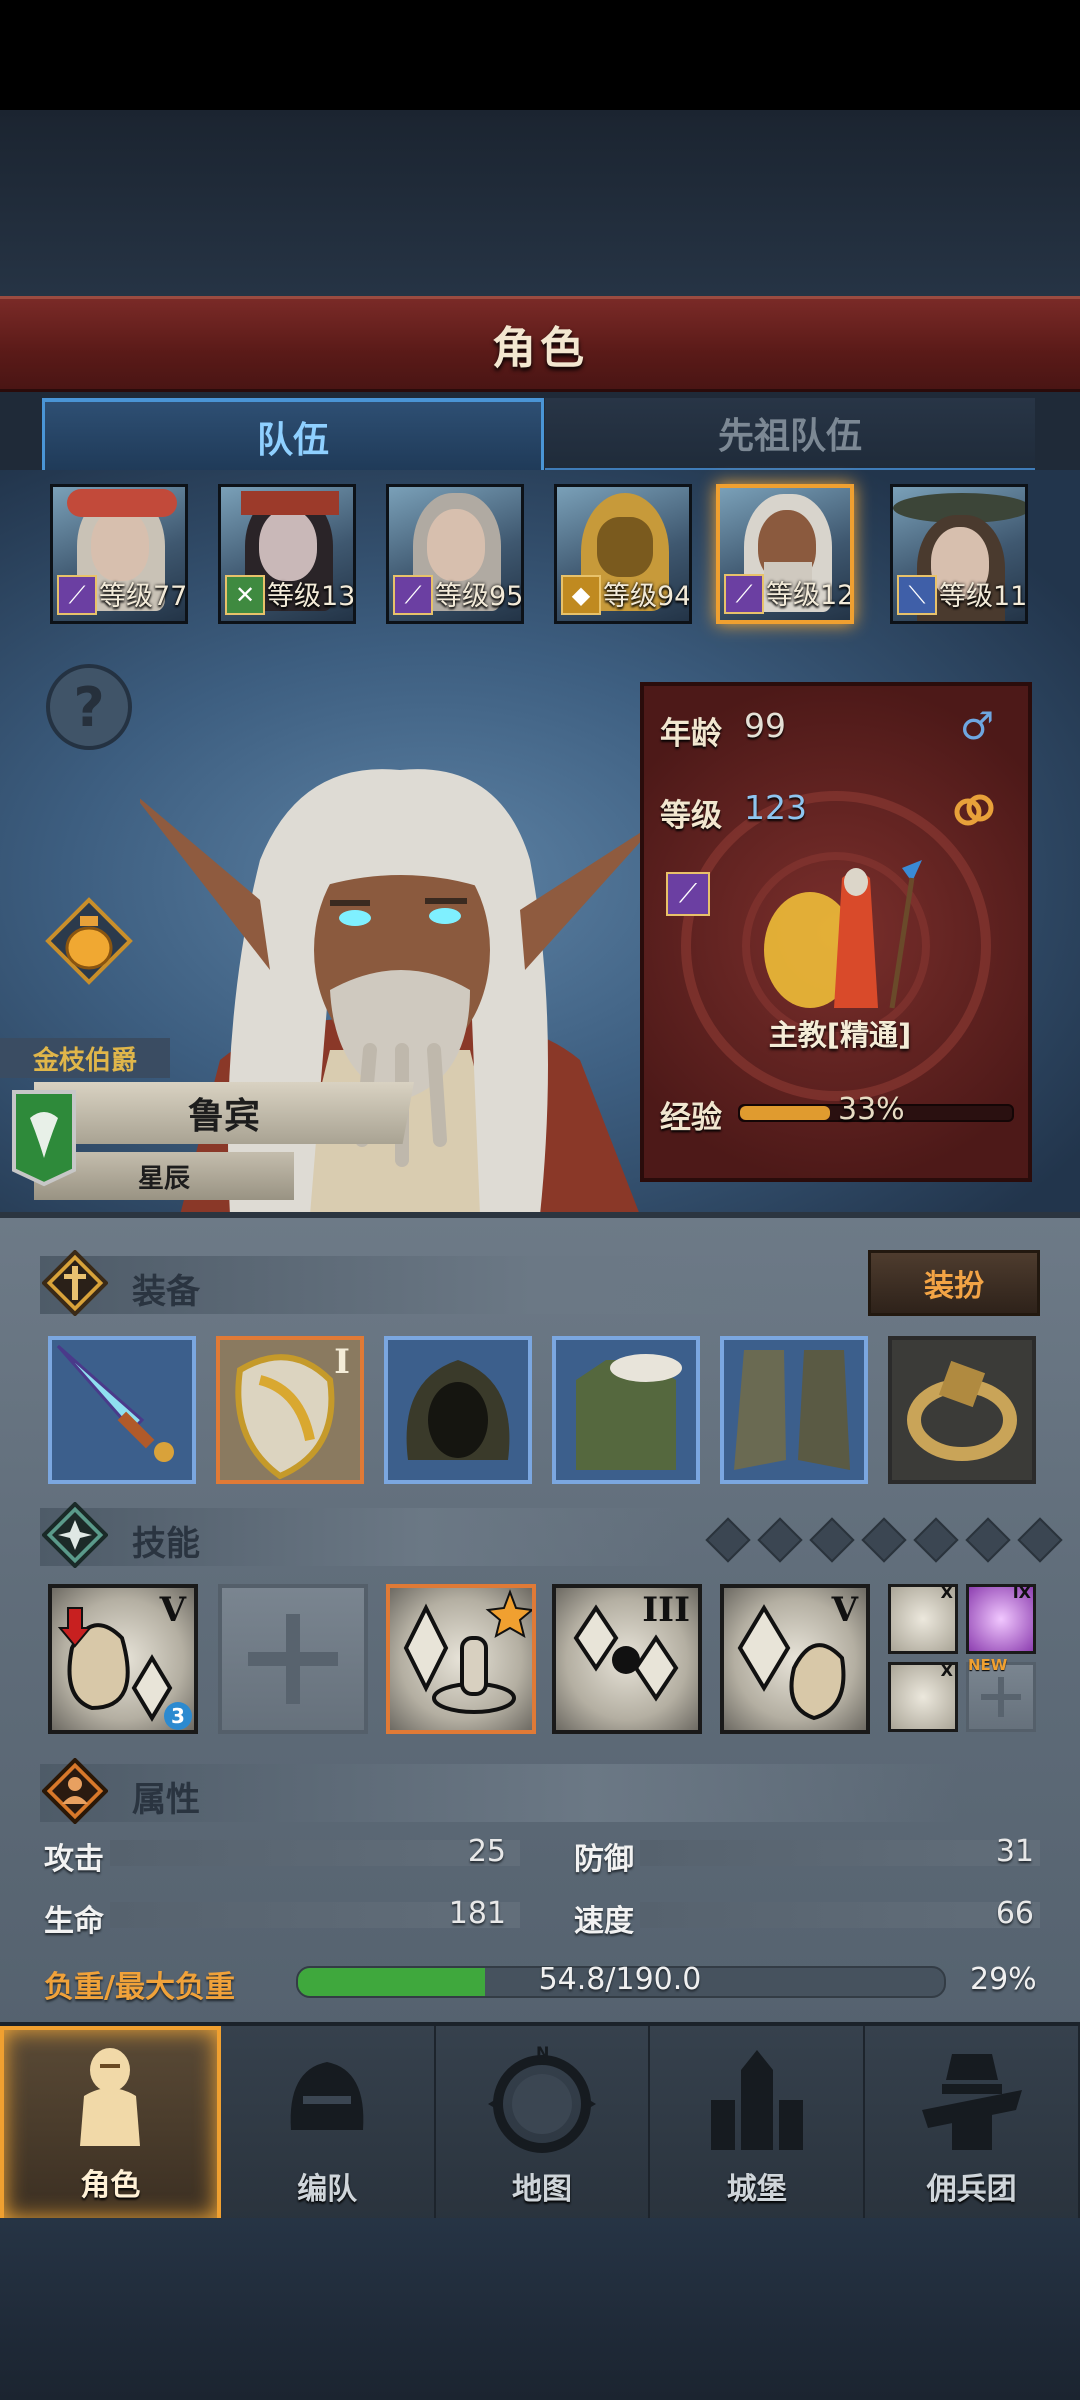  Describe the element at coordinates (775, 807) in the screenshot. I see `level-value: 123` at that location.